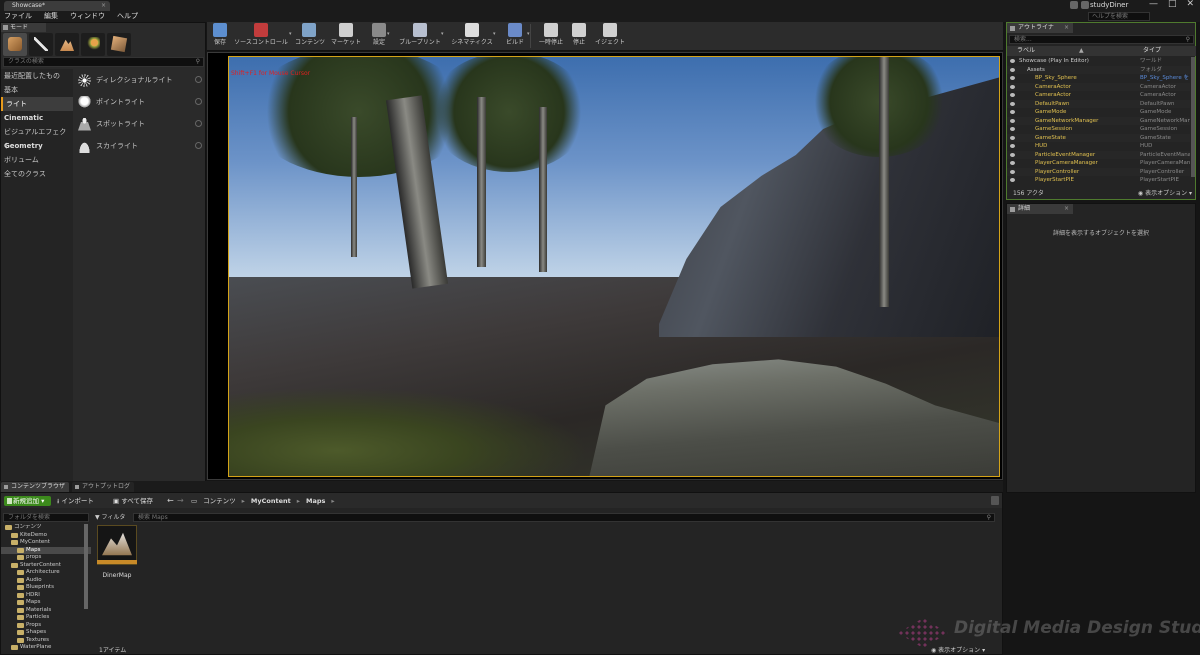 The image size is (1200, 655). What do you see at coordinates (579, 36) in the screenshot?
I see `stop-button: 停止` at bounding box center [579, 36].